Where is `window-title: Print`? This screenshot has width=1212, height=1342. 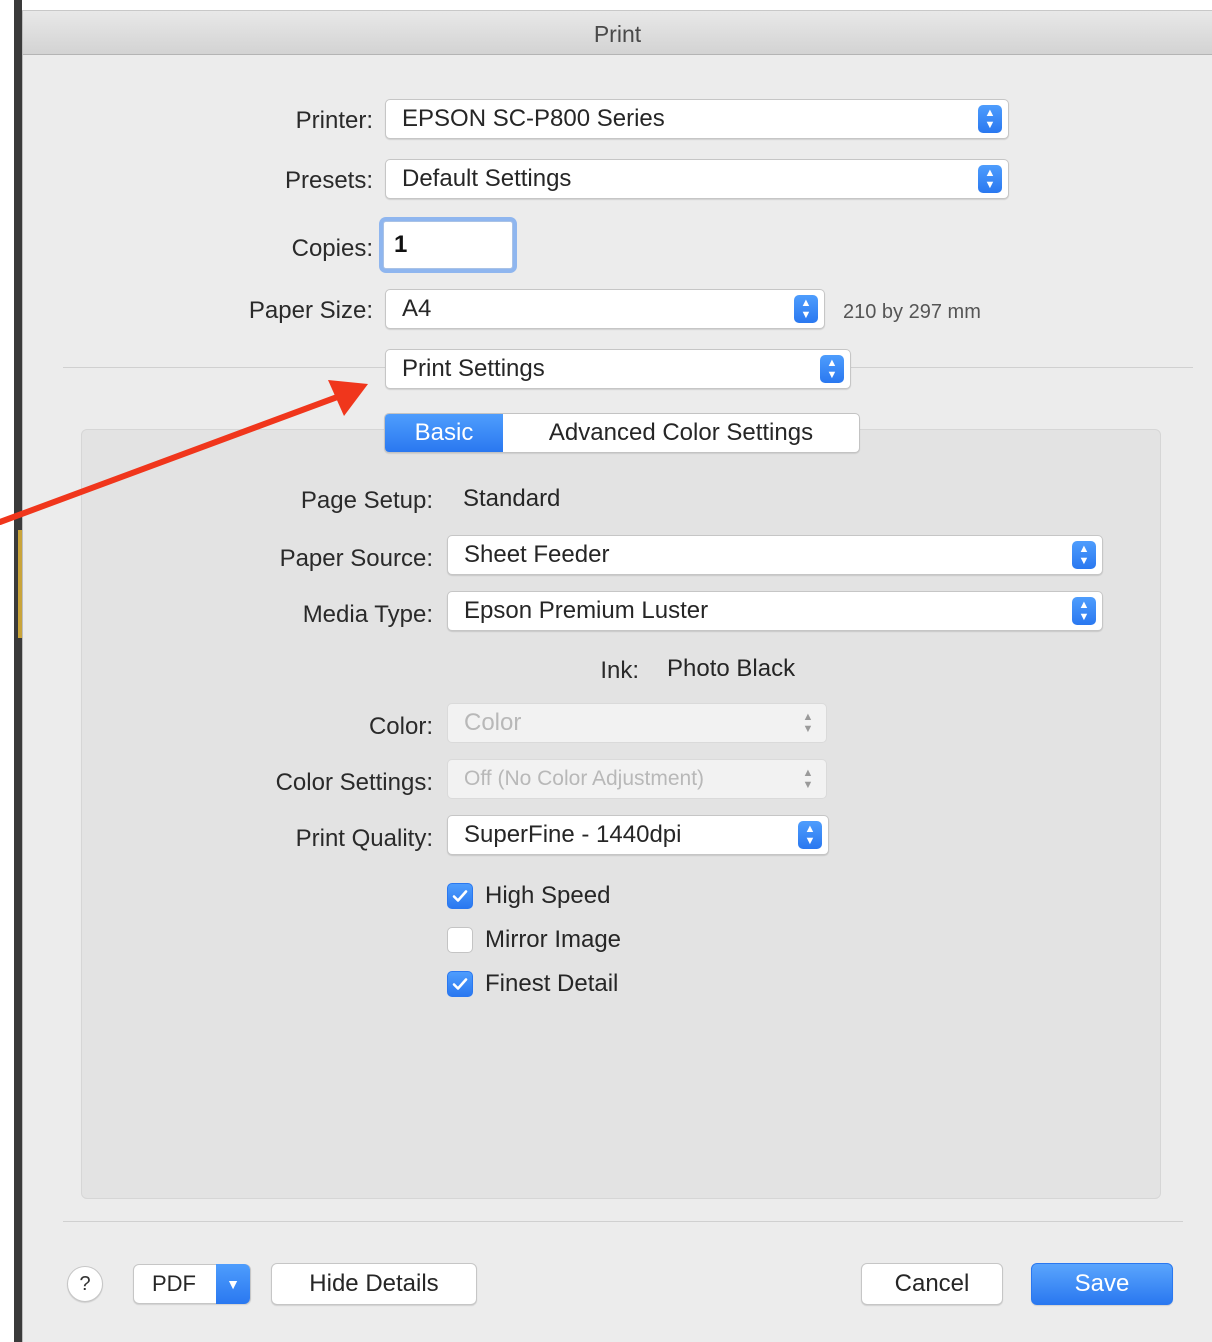 window-title: Print is located at coordinates (617, 34).